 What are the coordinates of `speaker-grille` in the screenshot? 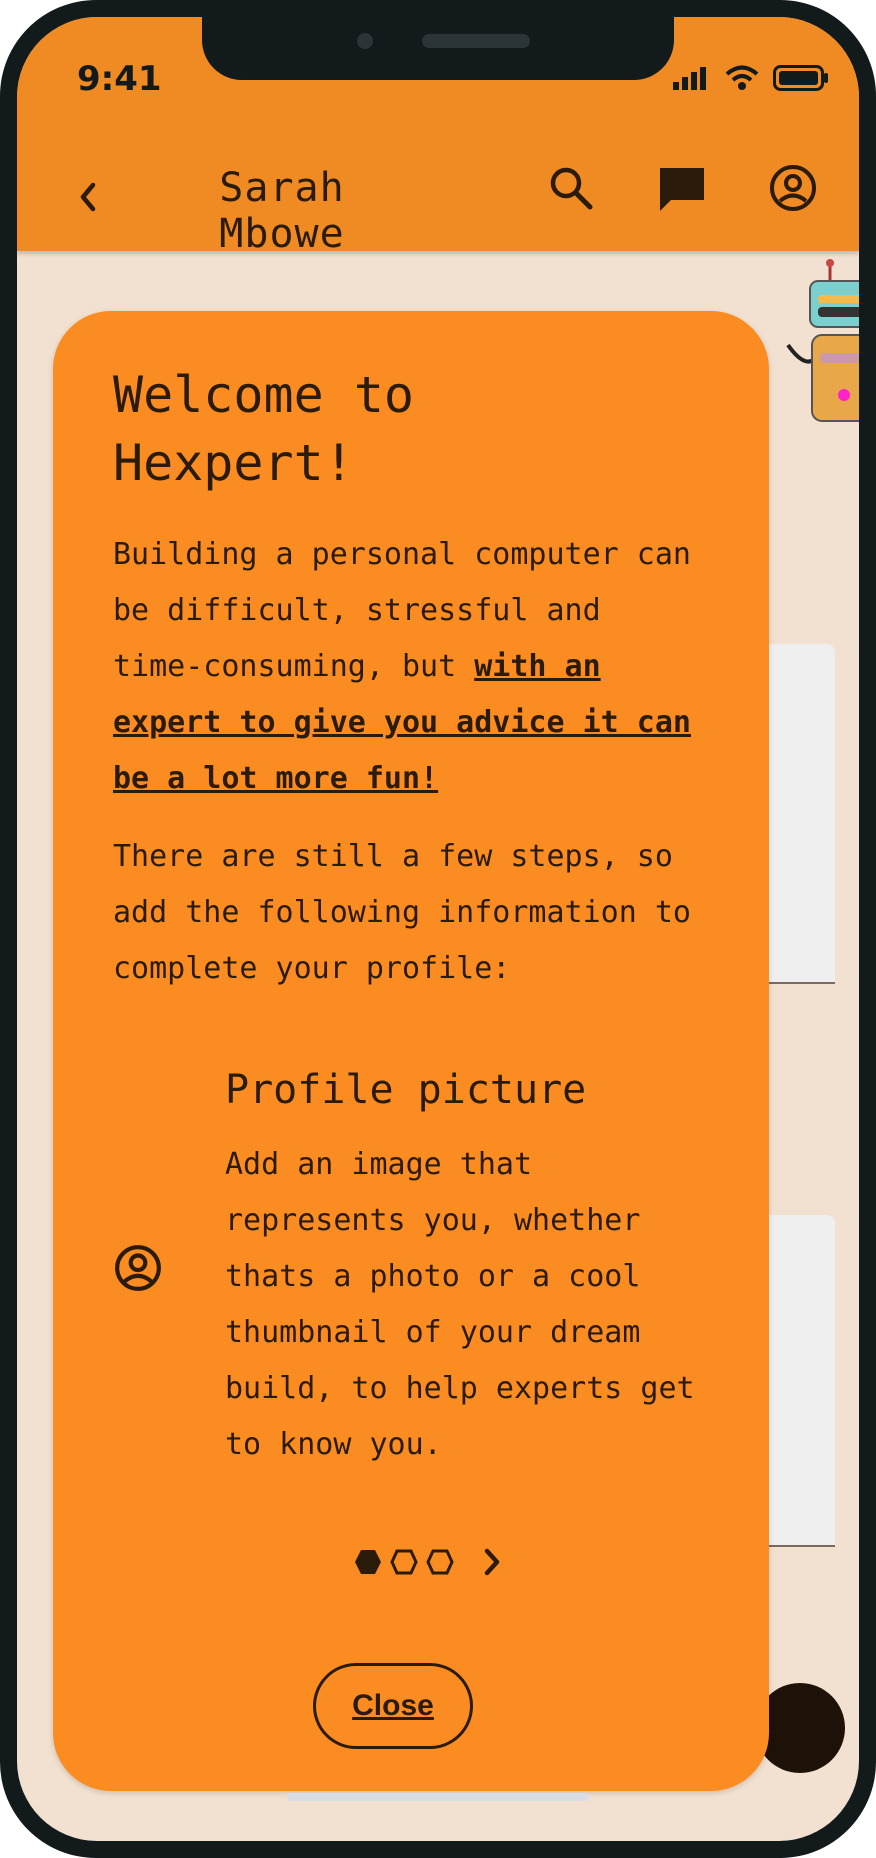 It's located at (476, 41).